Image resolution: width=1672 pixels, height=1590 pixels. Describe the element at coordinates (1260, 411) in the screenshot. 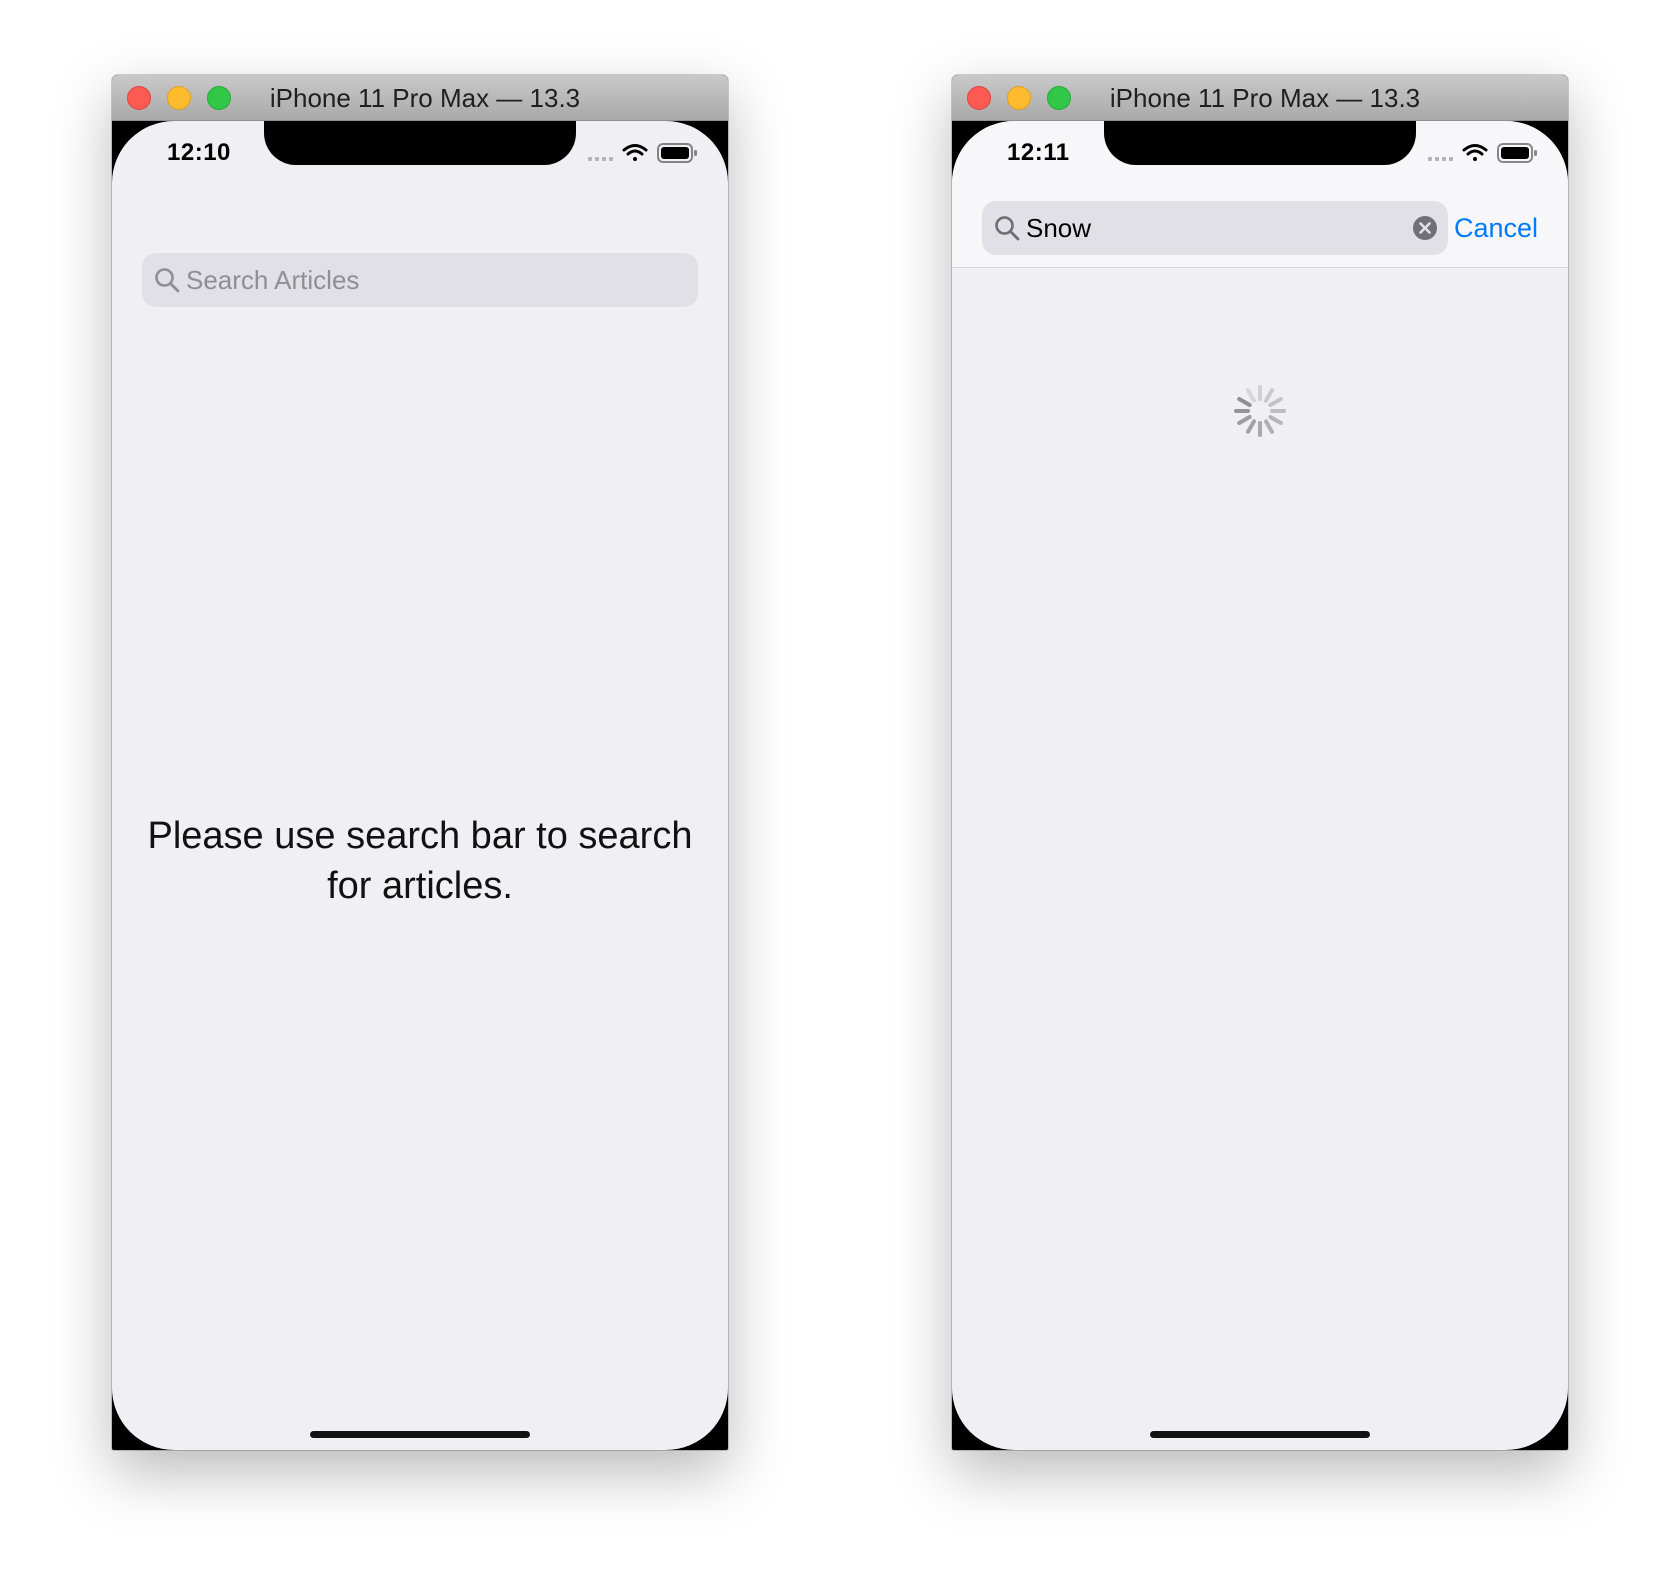

I see `activity-indicator-icon` at that location.